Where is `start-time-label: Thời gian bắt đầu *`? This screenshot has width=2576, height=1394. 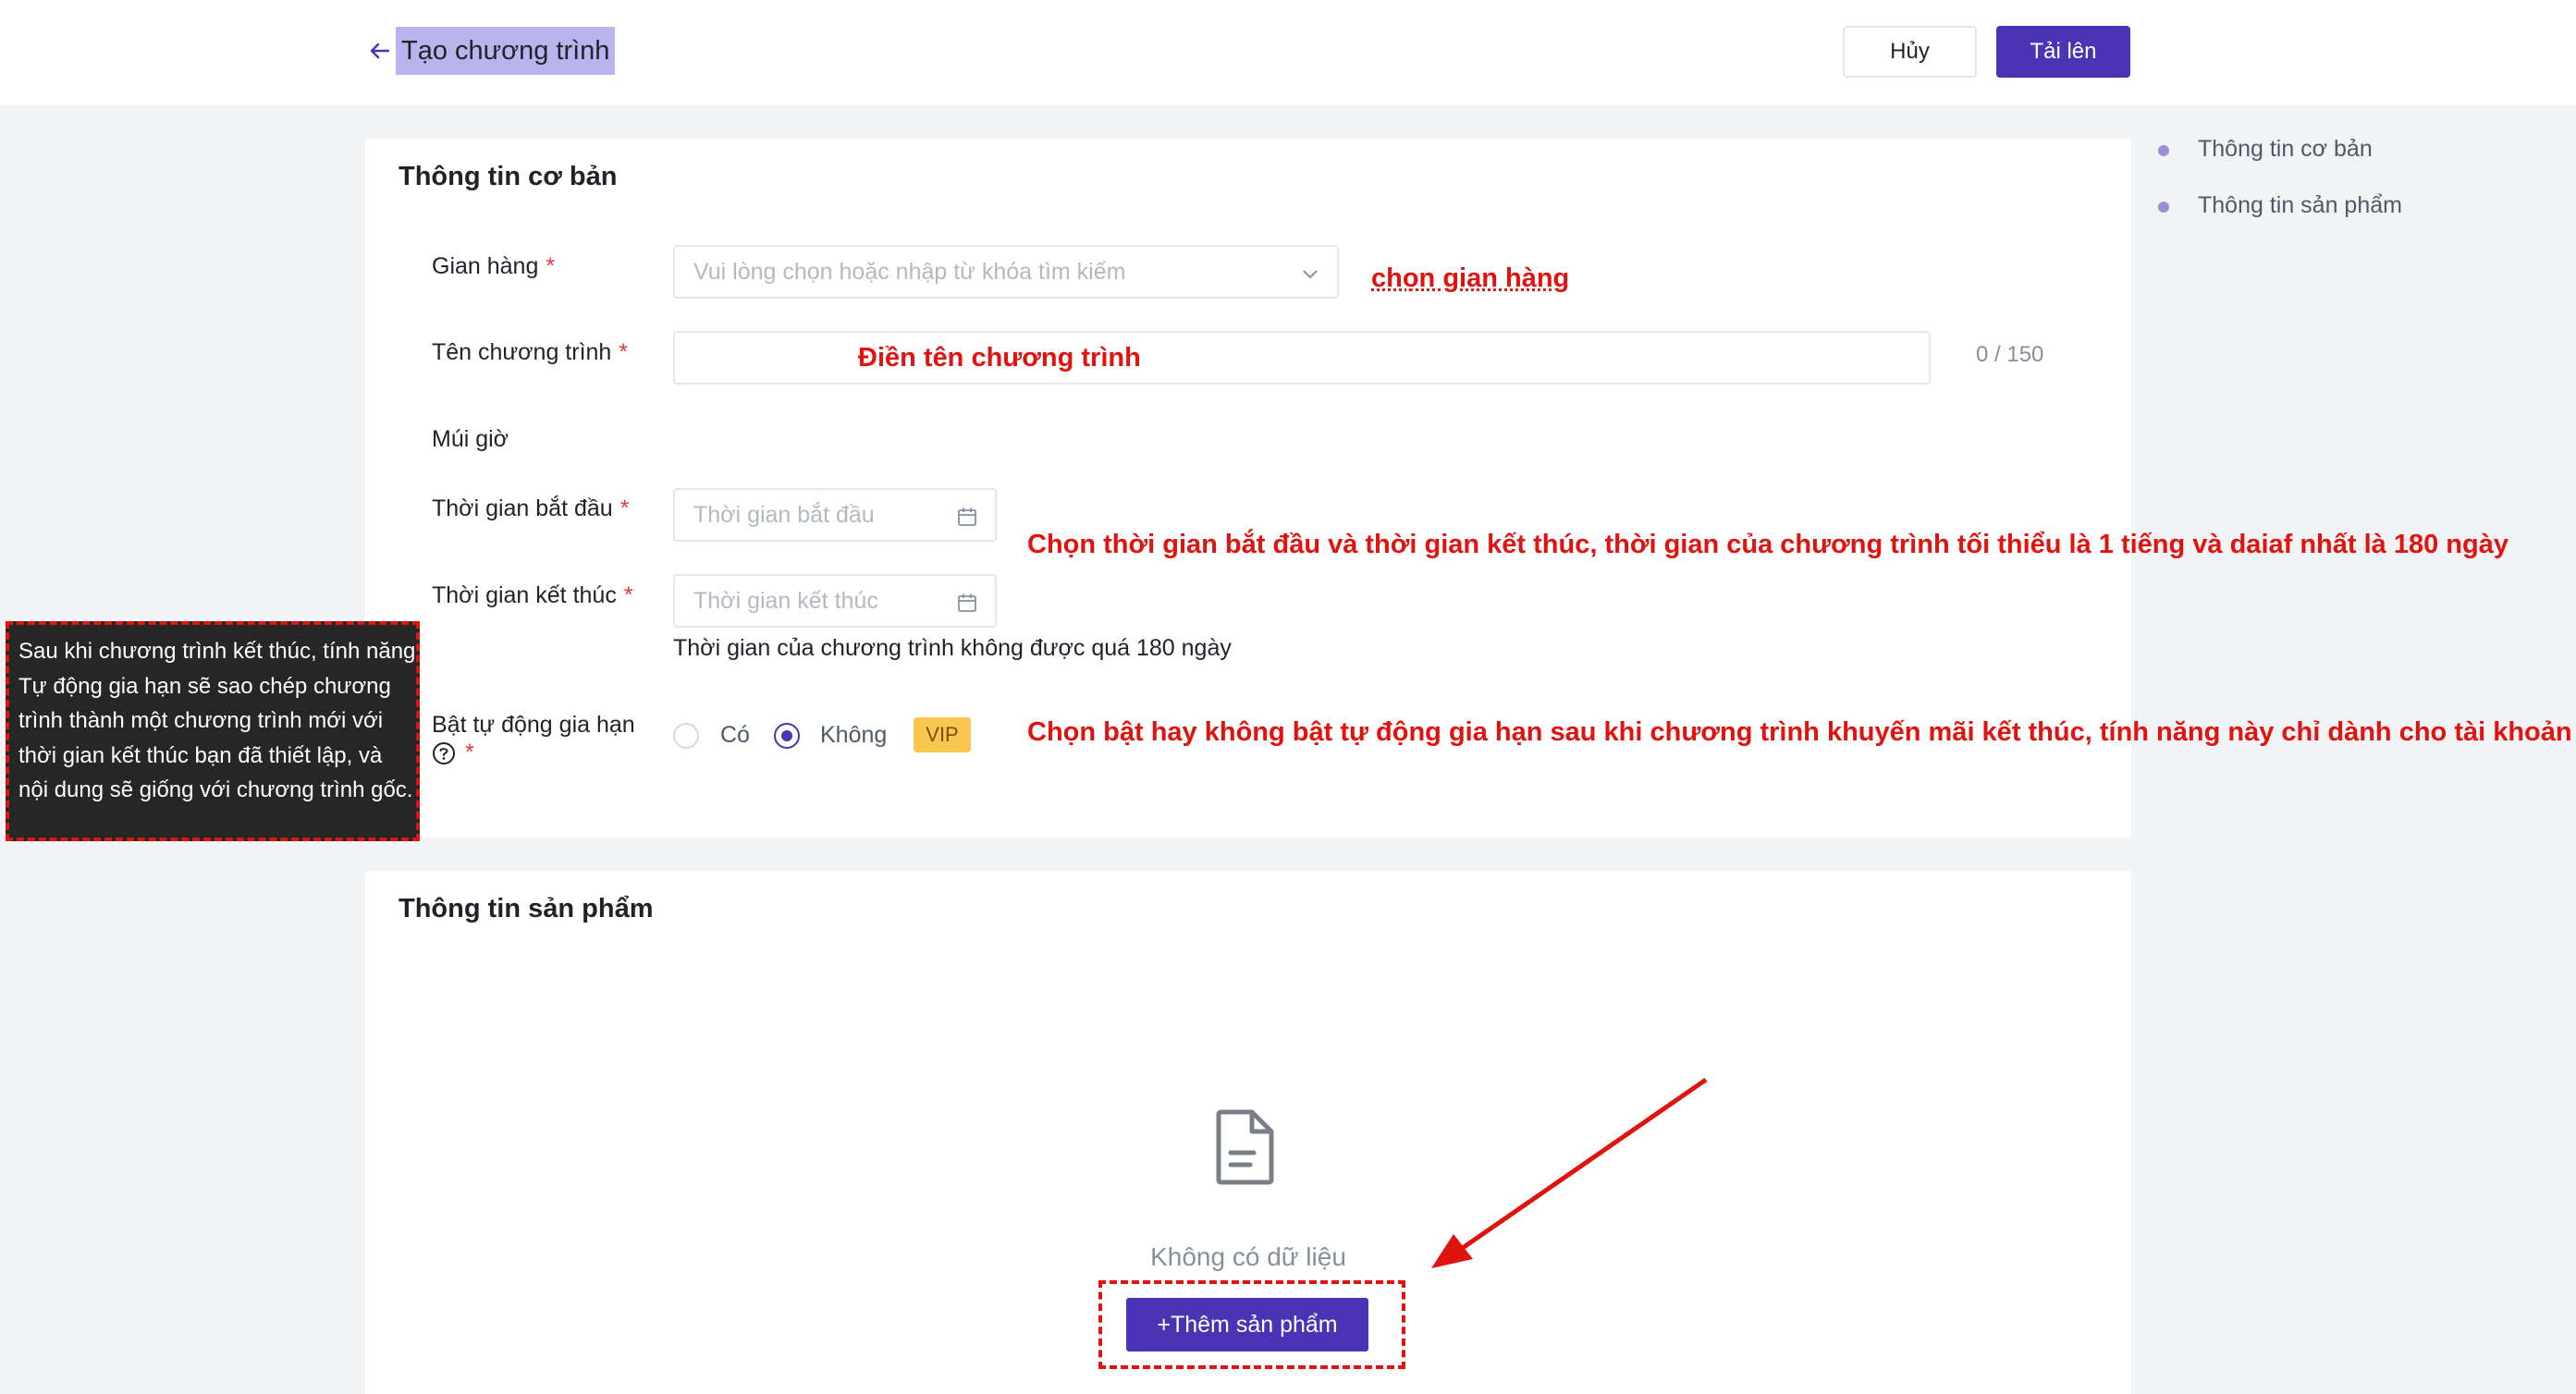 start-time-label: Thời gian bắt đầu * is located at coordinates (530, 509).